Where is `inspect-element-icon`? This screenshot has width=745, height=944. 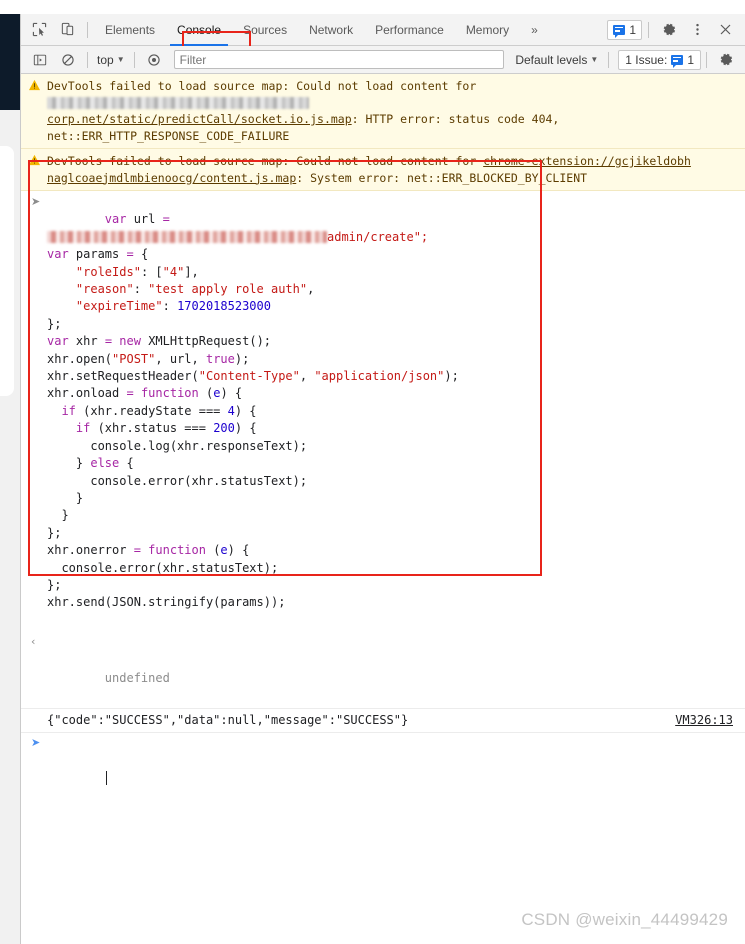
inspect-element-icon is located at coordinates (39, 30).